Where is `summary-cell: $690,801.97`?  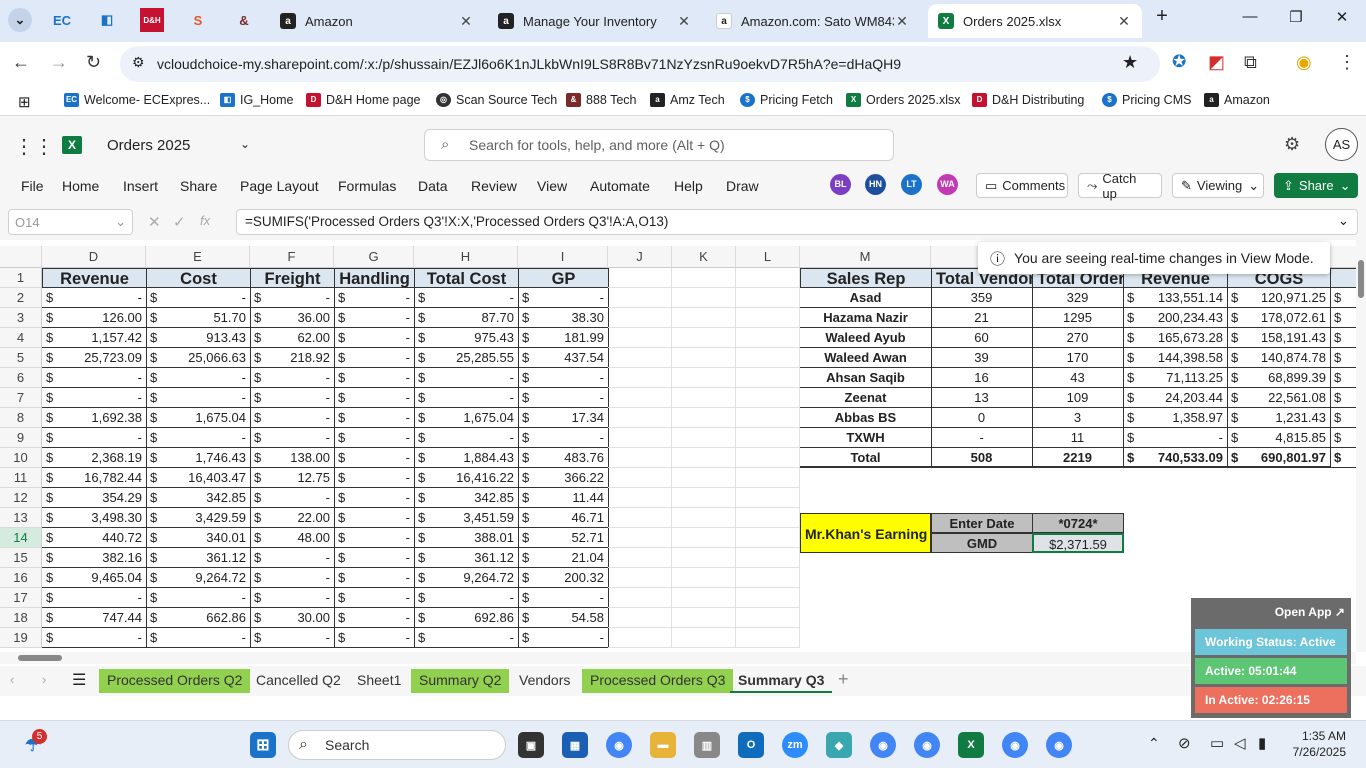 summary-cell: $690,801.97 is located at coordinates (1279, 458).